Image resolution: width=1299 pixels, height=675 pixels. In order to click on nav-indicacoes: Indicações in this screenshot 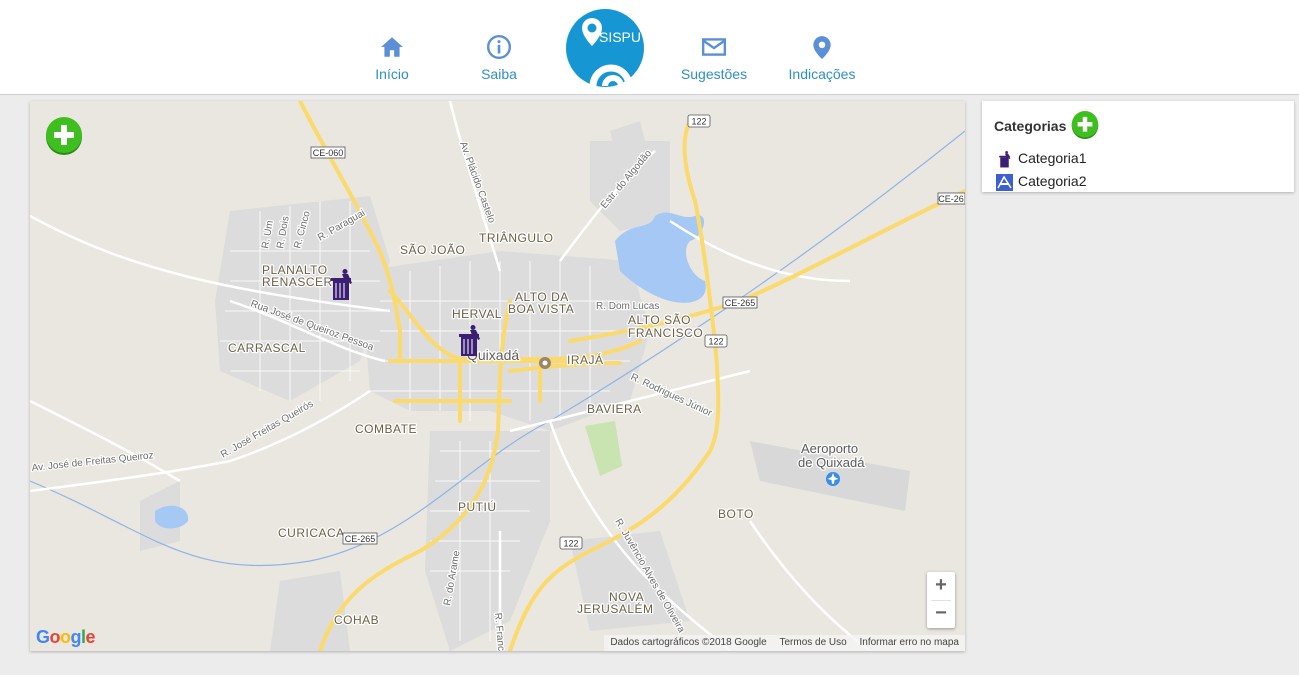, I will do `click(822, 58)`.